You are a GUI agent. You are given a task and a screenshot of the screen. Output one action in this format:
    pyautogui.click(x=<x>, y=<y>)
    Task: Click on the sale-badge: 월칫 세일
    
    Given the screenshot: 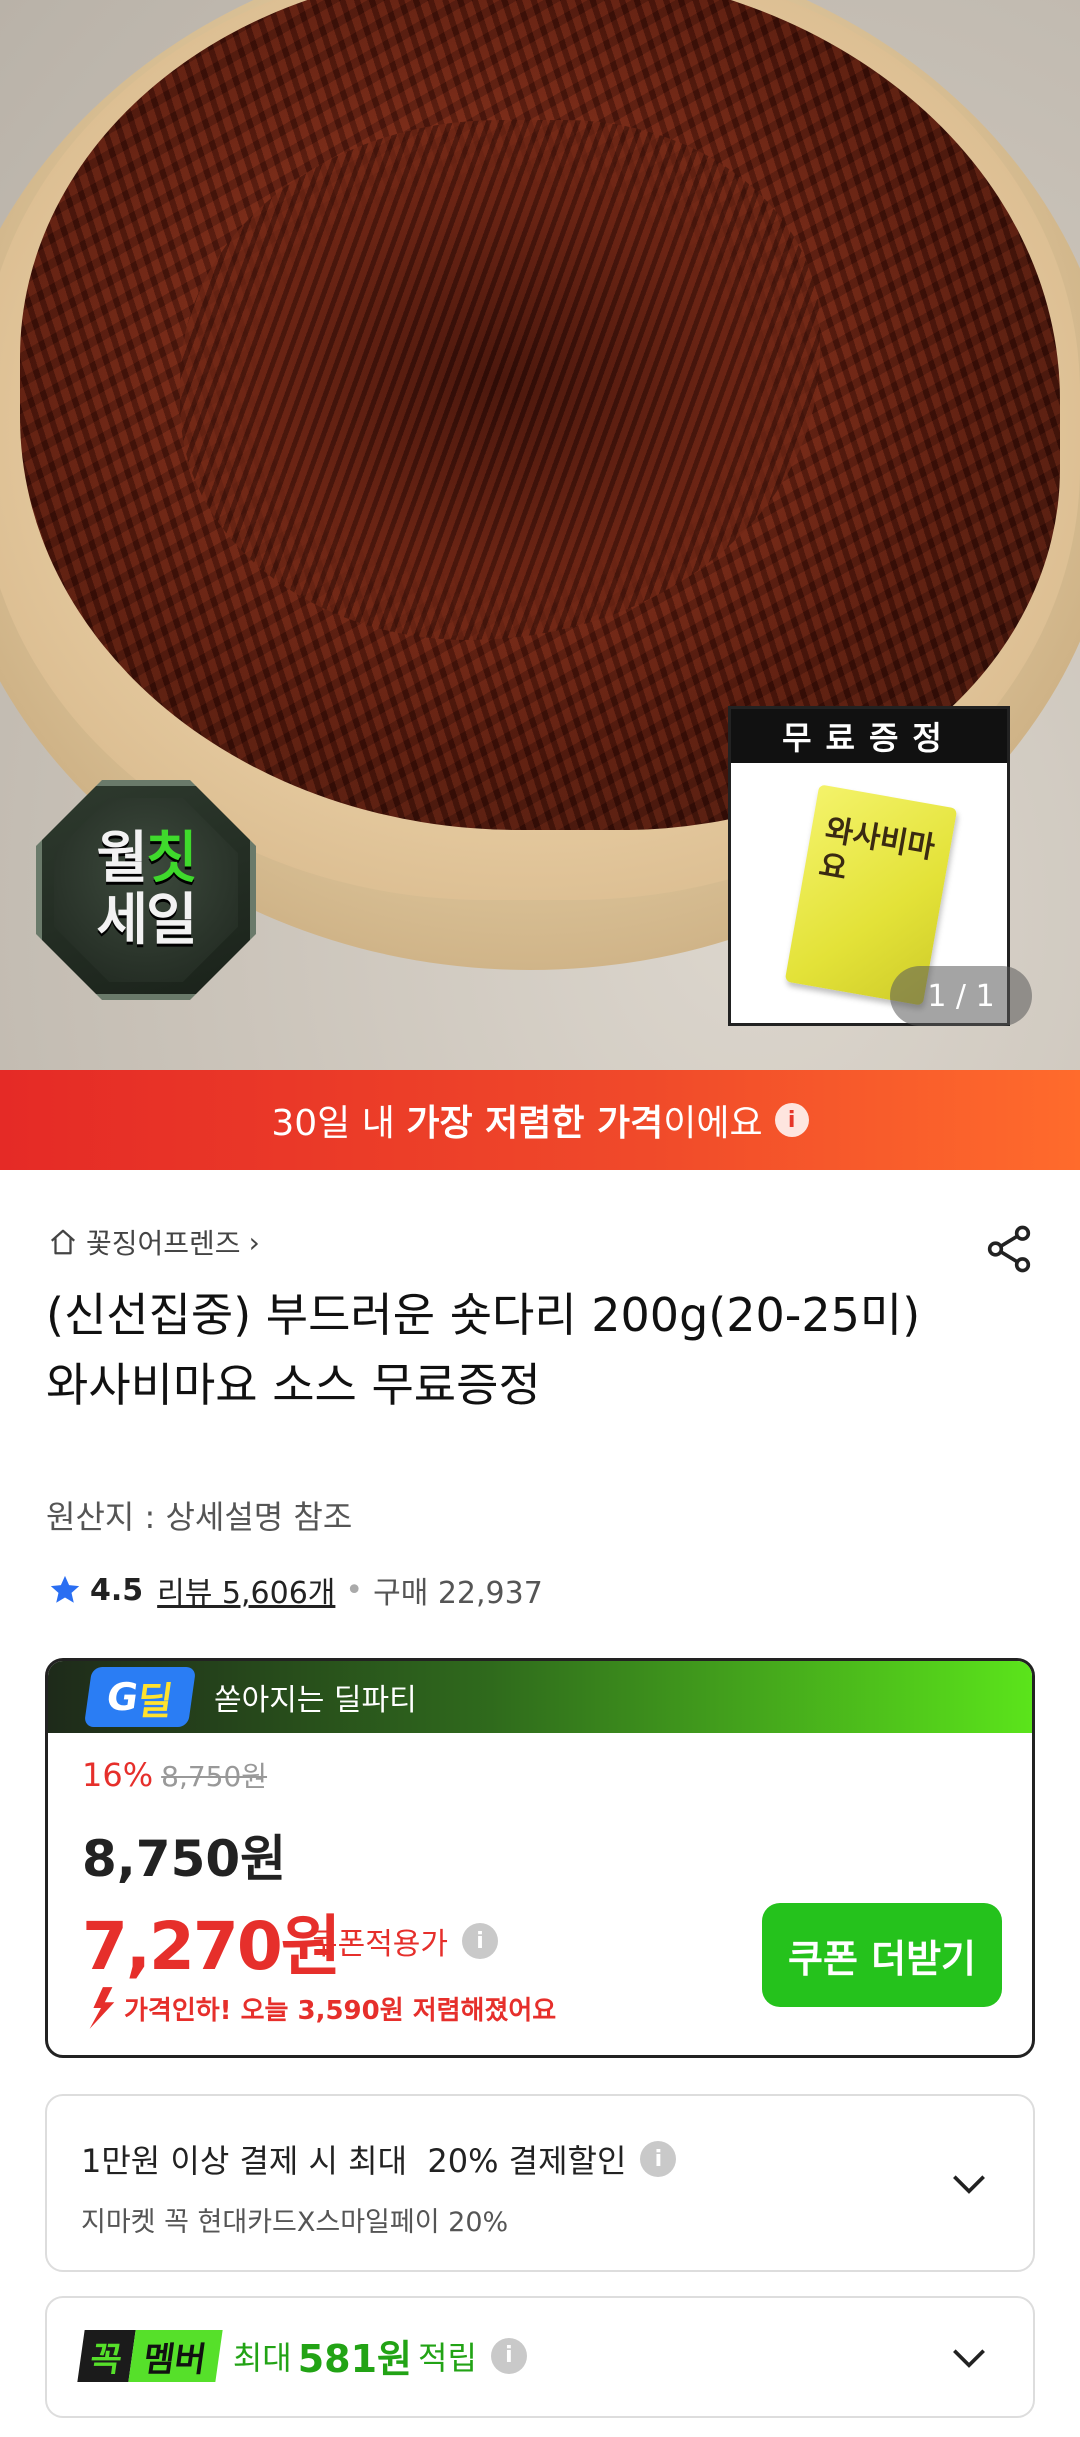 What is the action you would take?
    pyautogui.click(x=146, y=890)
    